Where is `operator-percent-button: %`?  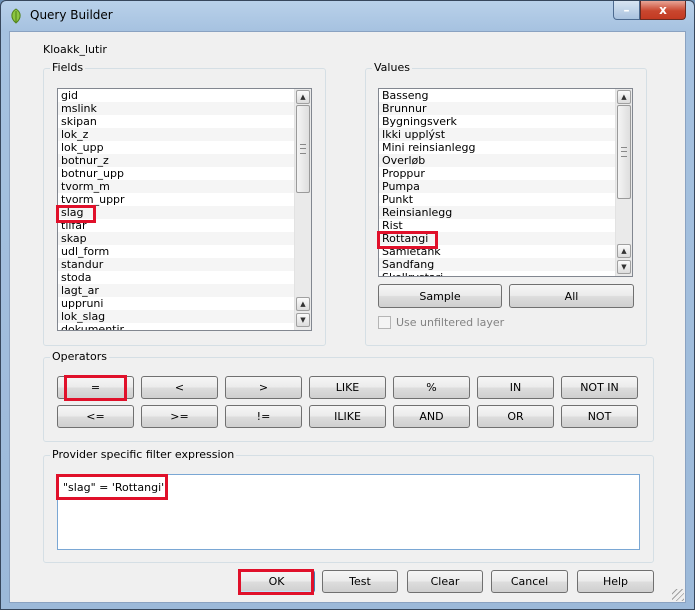
operator-percent-button: % is located at coordinates (431, 387).